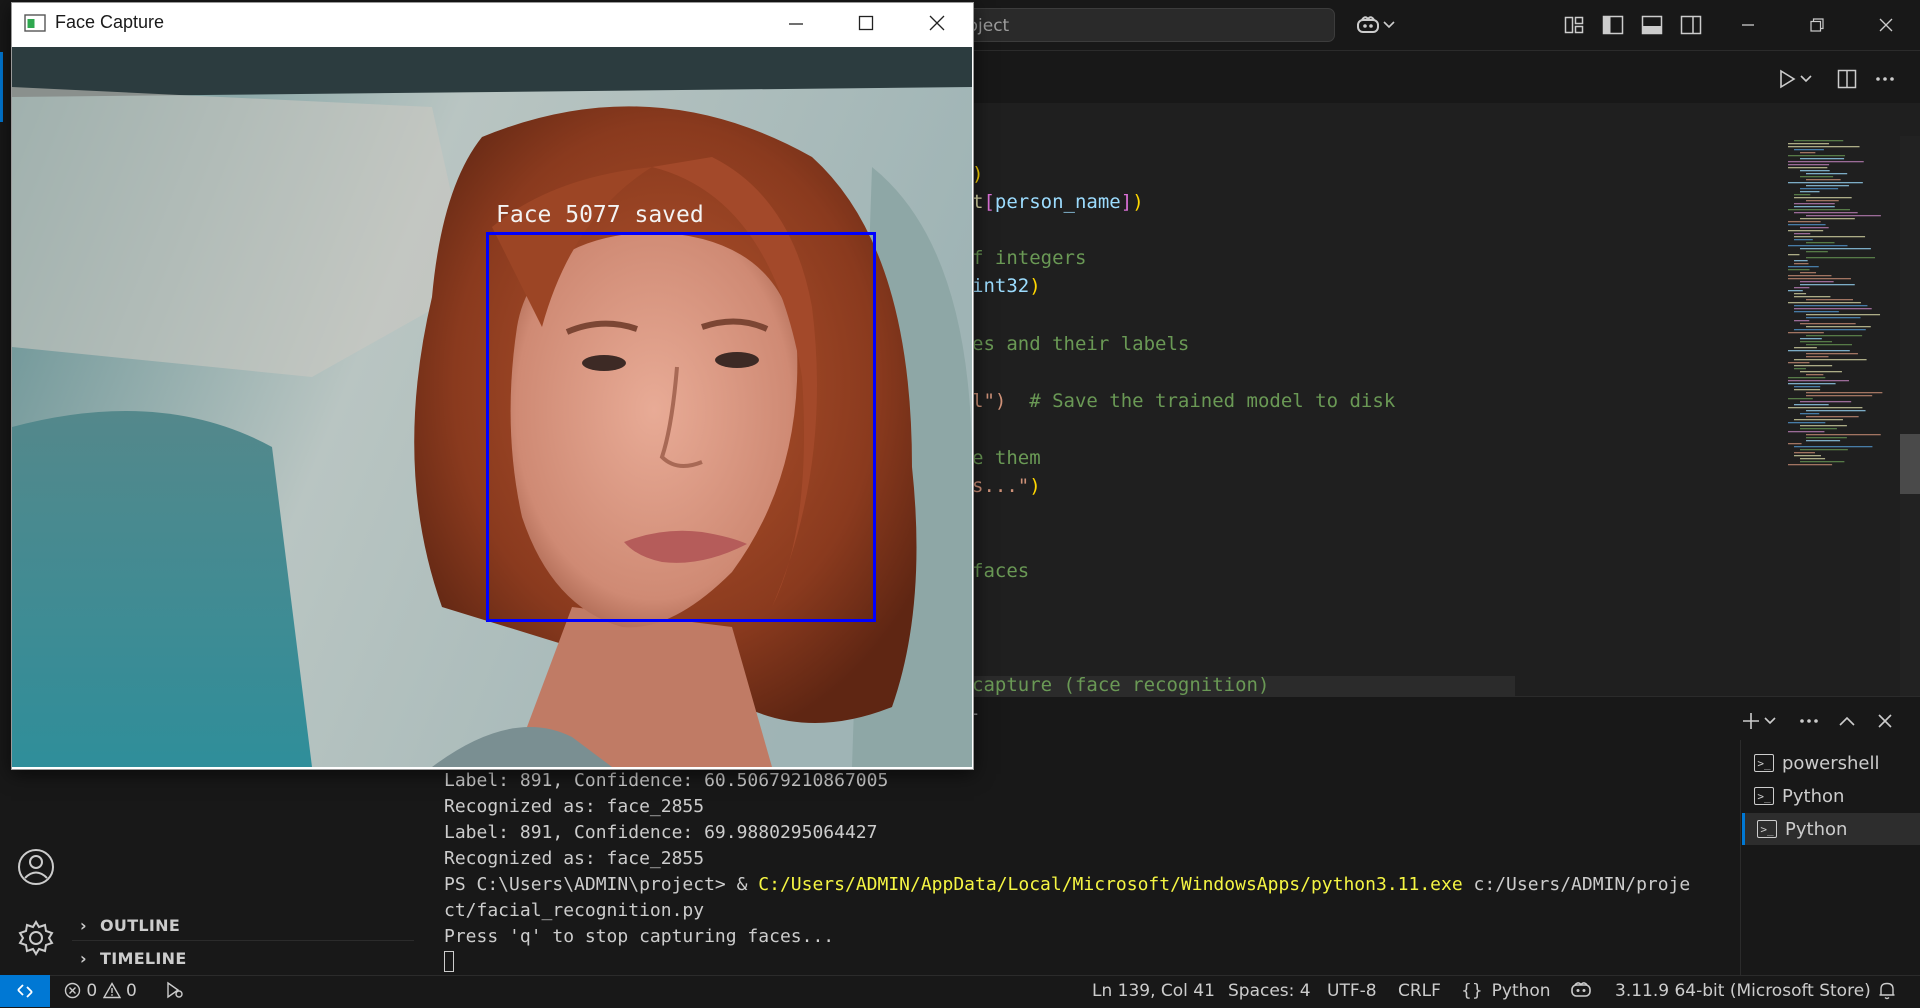 This screenshot has width=1920, height=1008. I want to click on timeline-section-header: › TIMELINE, so click(133, 958).